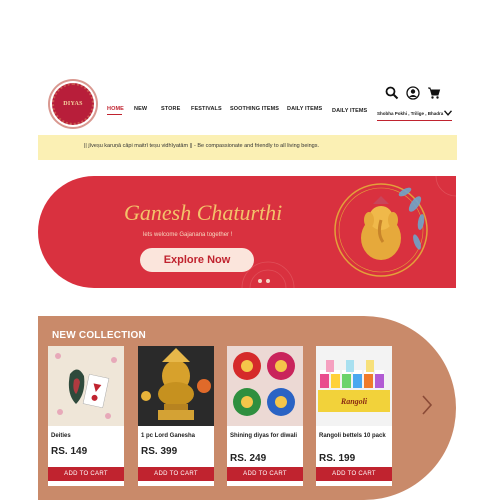 This screenshot has height=500, width=500. What do you see at coordinates (352, 436) in the screenshot?
I see `product-name: Rangoli bettels 10 pack` at bounding box center [352, 436].